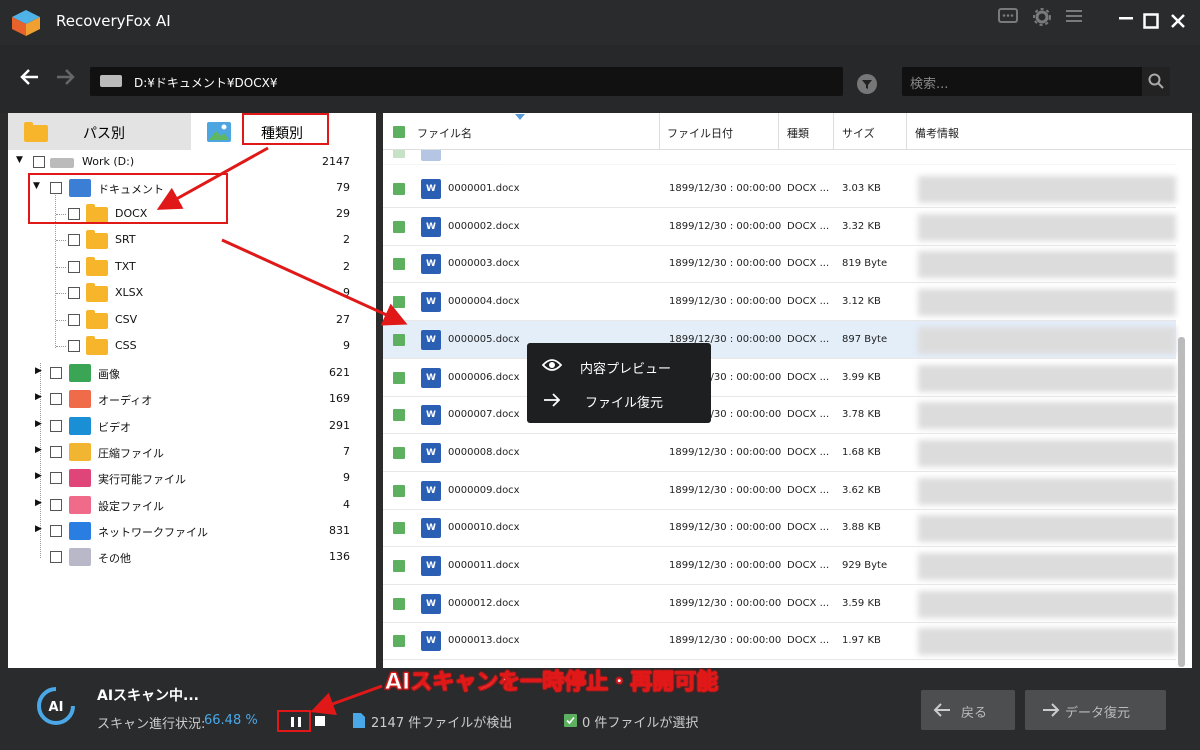  I want to click on annotation-text: AIスキャンを一時停止・再開可能, so click(551, 683).